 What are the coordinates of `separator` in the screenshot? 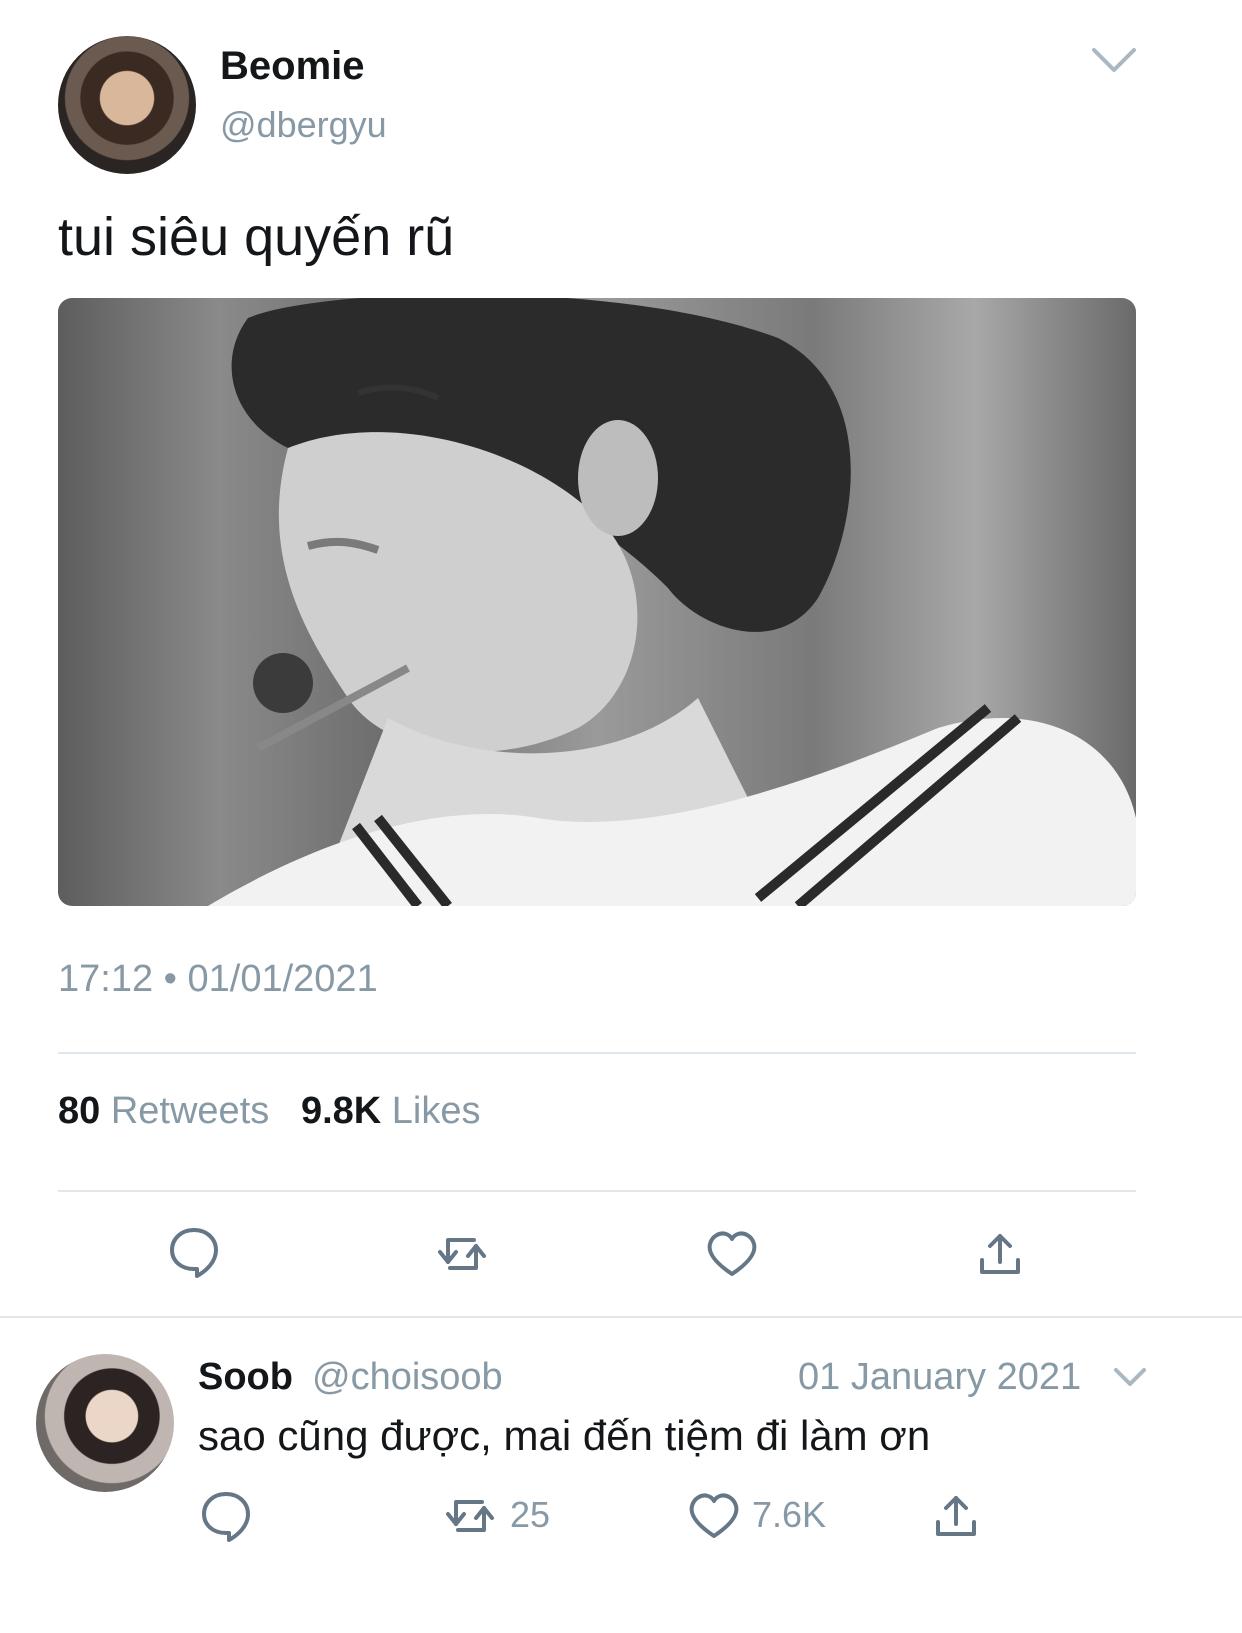 It's located at (621, 1317).